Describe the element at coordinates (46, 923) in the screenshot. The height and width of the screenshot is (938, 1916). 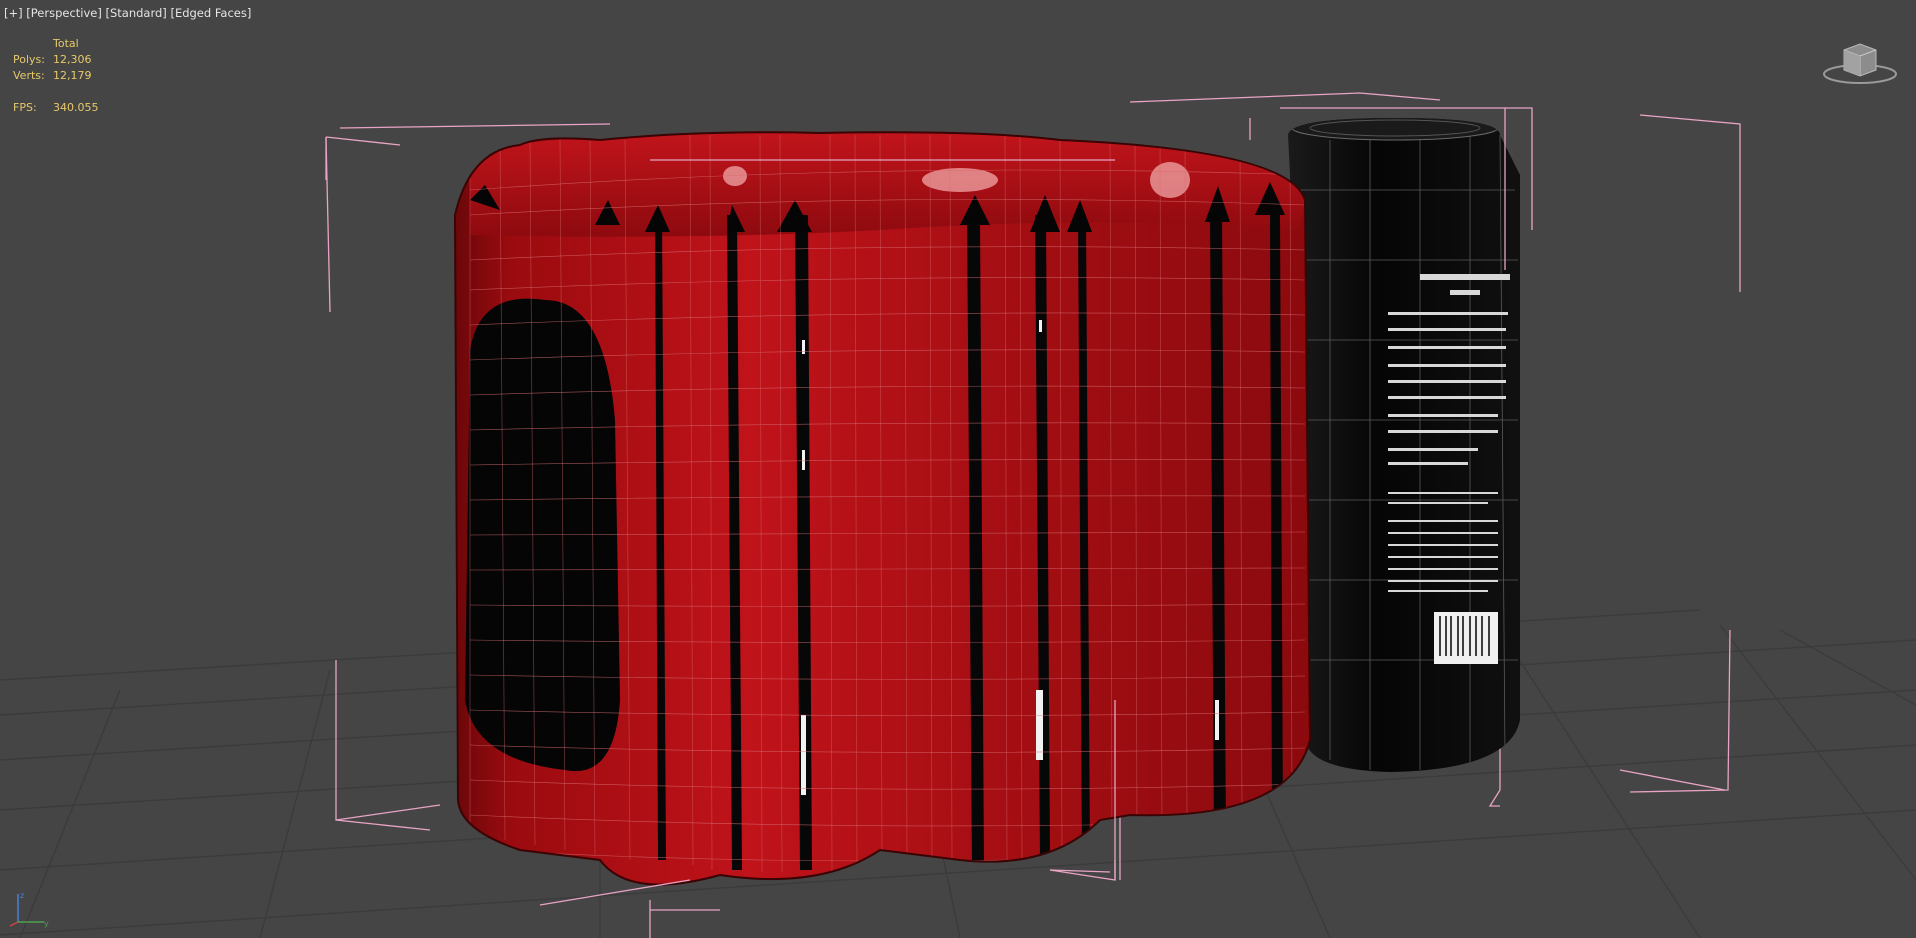
I see `svg-text: y` at that location.